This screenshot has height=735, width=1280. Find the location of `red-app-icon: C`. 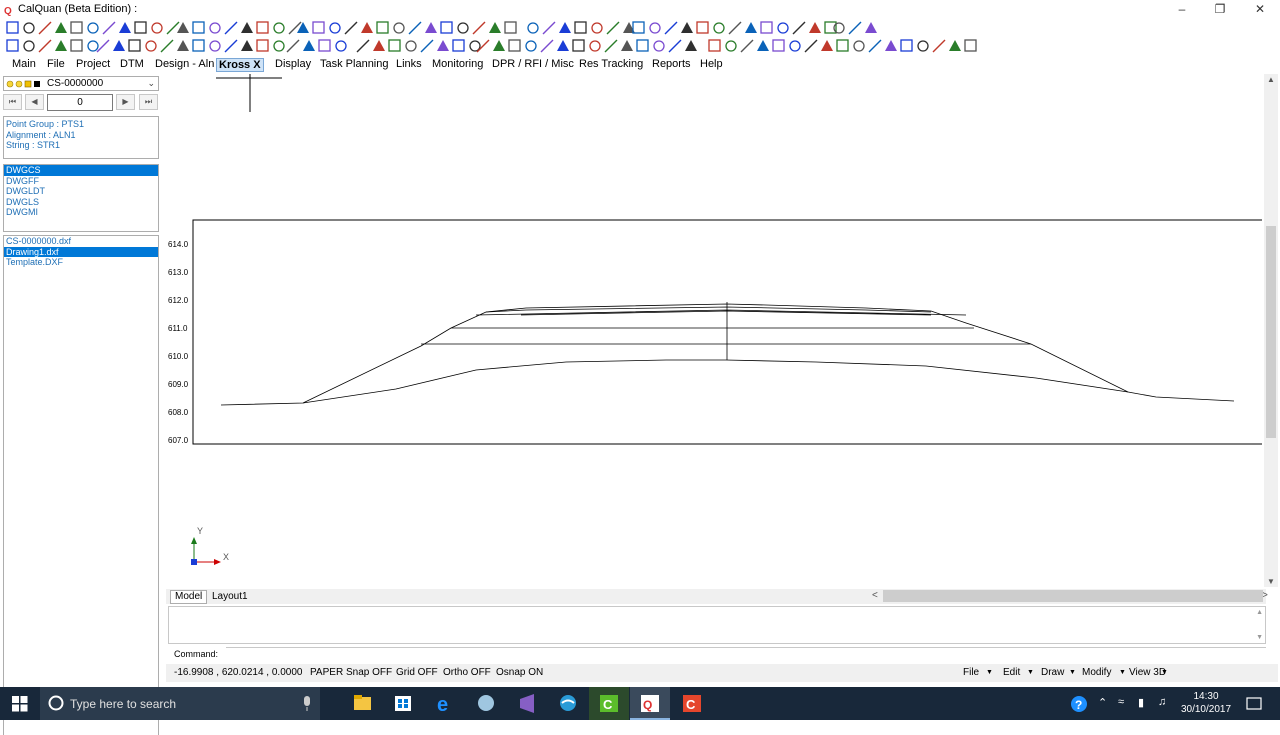

red-app-icon: C is located at coordinates (692, 703).